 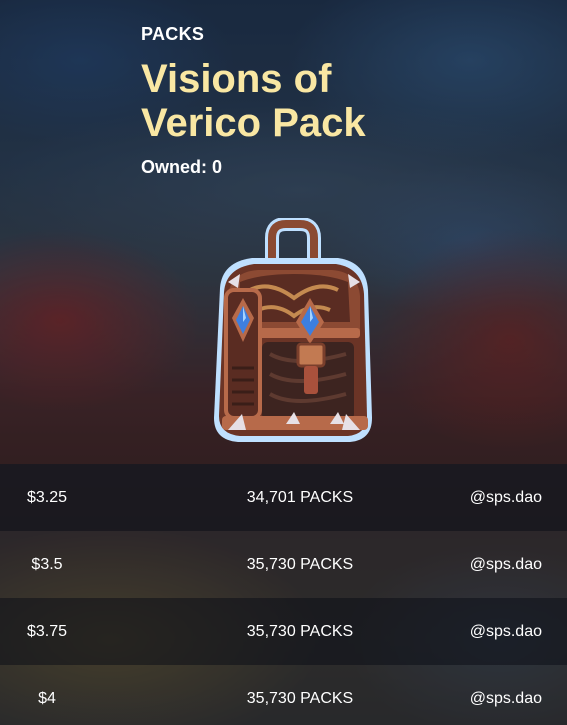 What do you see at coordinates (47, 698) in the screenshot?
I see `listing-price: $4` at bounding box center [47, 698].